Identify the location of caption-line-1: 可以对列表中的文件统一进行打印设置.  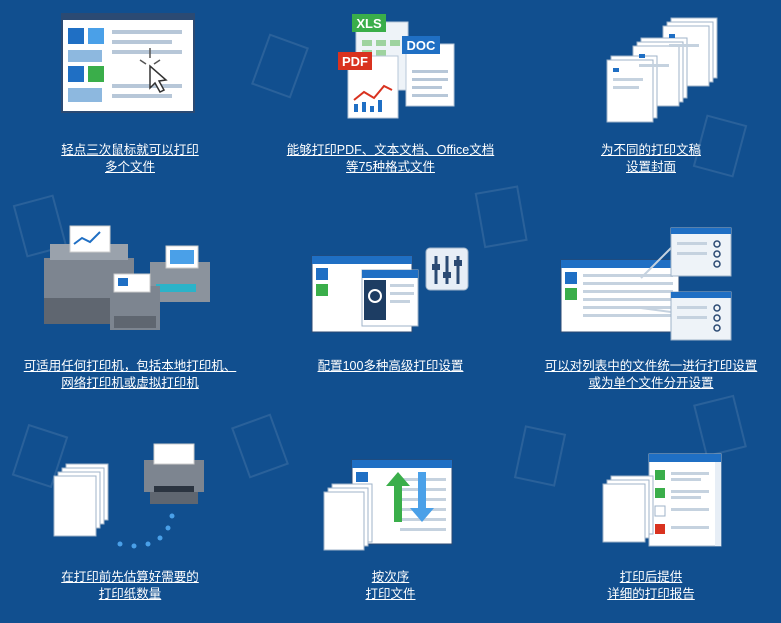
(651, 366).